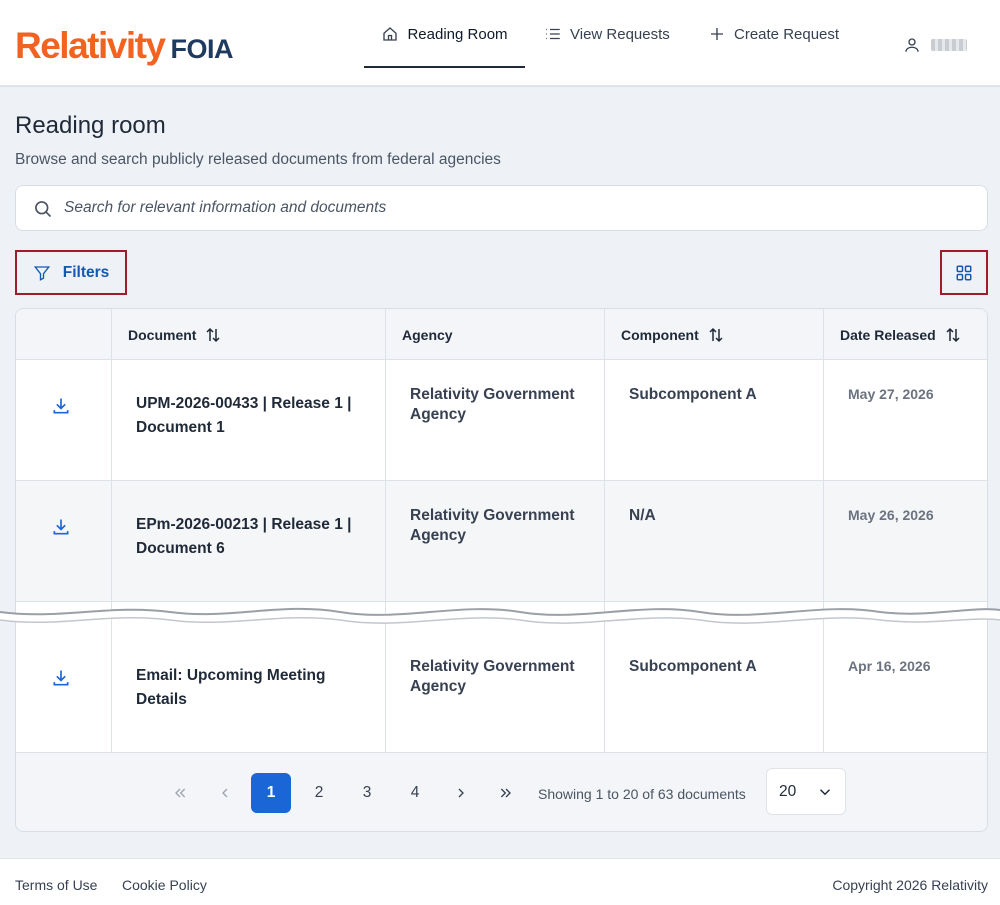 The image size is (1000, 905). What do you see at coordinates (717, 34) in the screenshot?
I see `plus-icon` at bounding box center [717, 34].